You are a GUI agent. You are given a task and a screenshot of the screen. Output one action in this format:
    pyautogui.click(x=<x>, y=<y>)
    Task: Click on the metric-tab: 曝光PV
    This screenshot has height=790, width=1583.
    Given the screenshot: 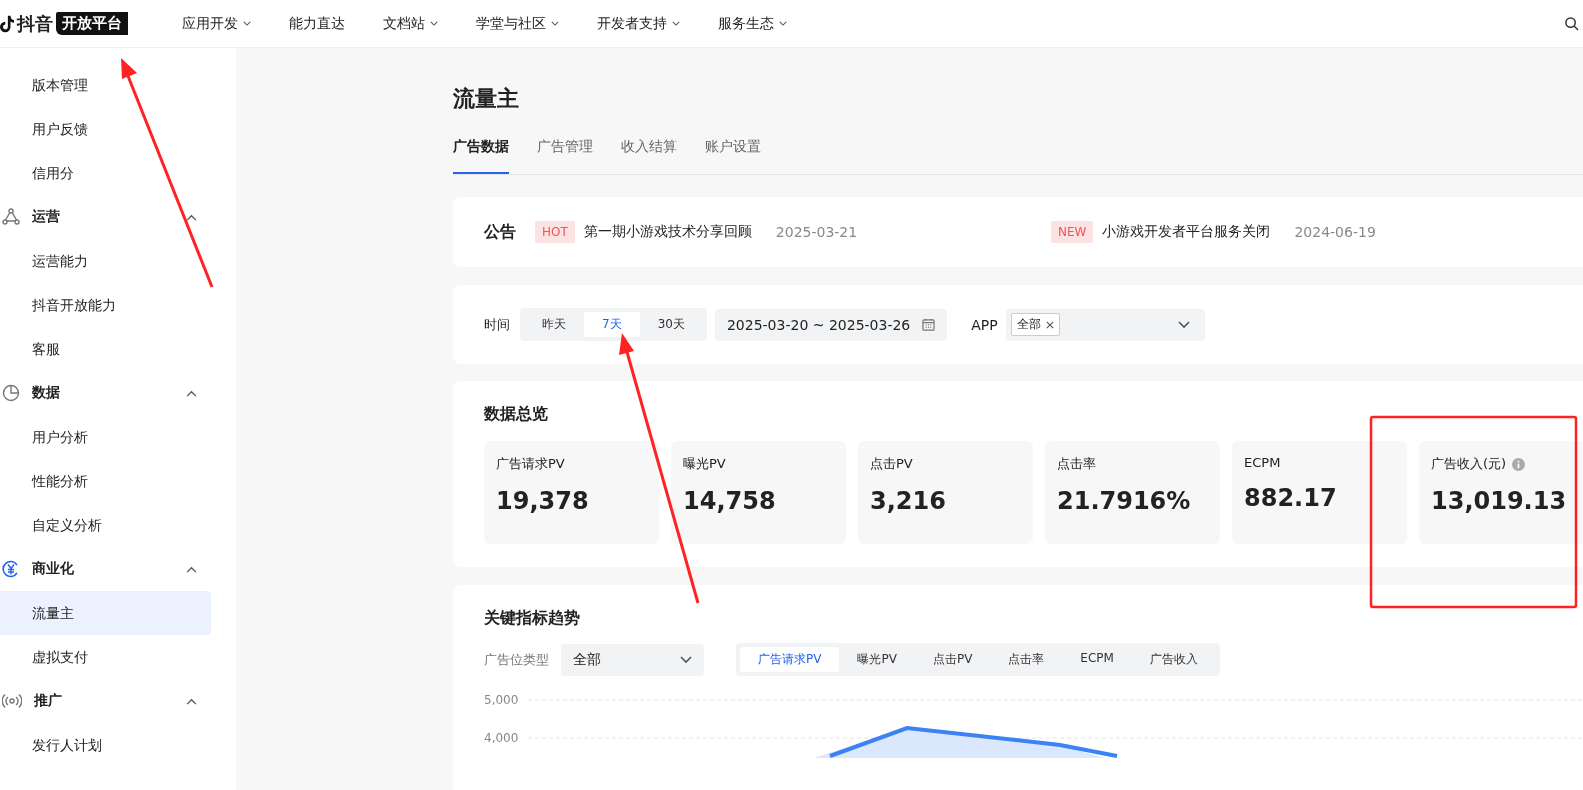 What is the action you would take?
    pyautogui.click(x=877, y=659)
    